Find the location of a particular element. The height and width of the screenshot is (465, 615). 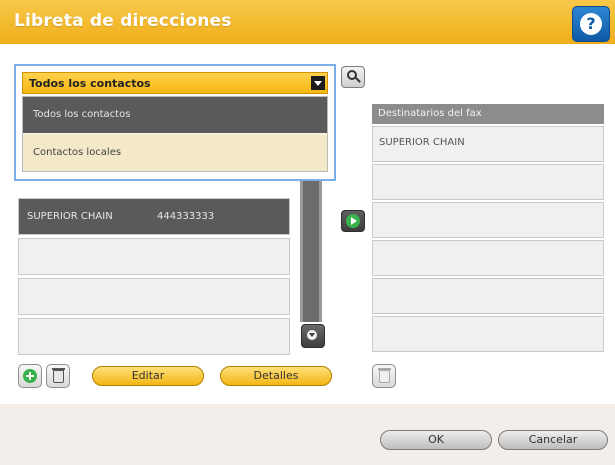

title-bar: Libreta de direcciones ? is located at coordinates (307, 22).